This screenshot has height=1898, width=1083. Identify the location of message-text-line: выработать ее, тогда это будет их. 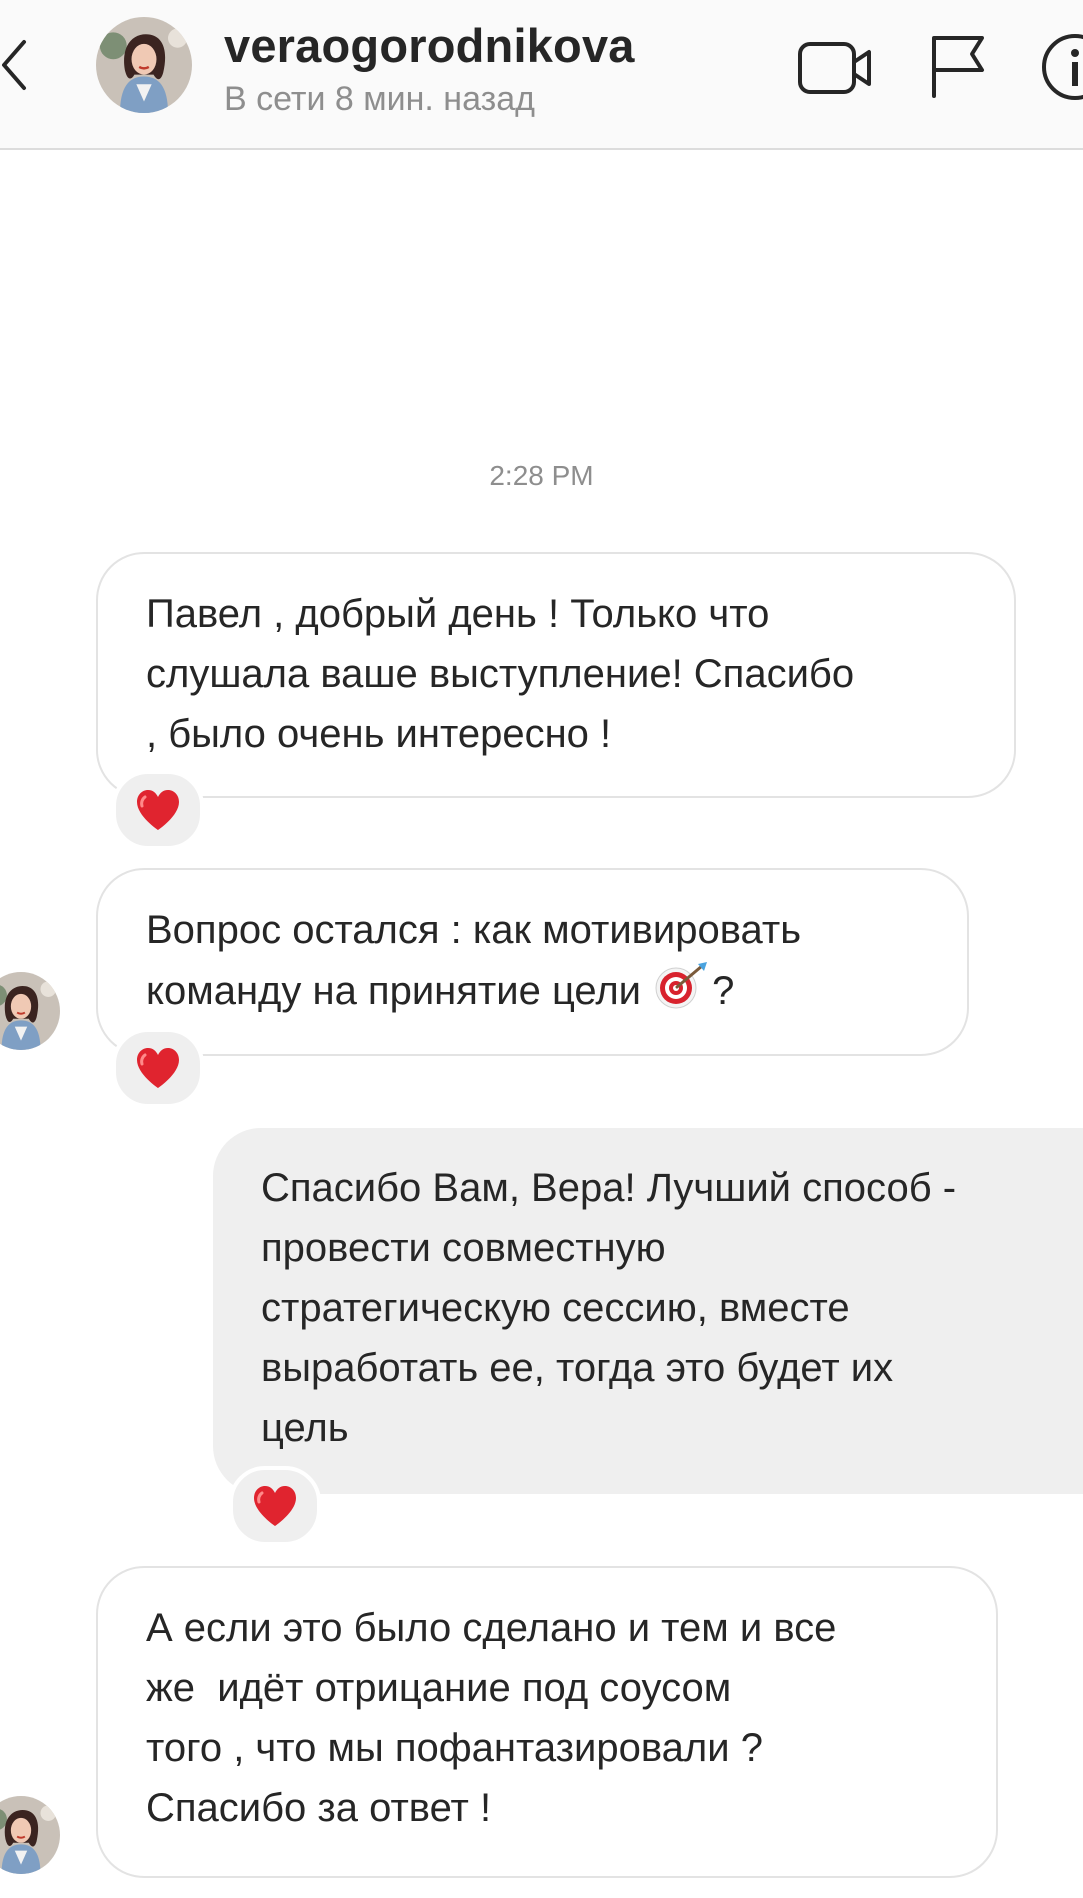
(577, 1368).